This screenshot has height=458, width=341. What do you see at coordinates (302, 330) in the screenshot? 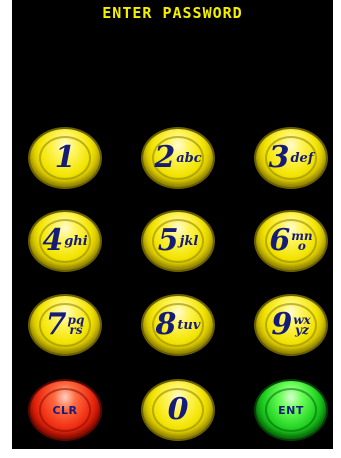
I see `key-letters-bottom: yz` at bounding box center [302, 330].